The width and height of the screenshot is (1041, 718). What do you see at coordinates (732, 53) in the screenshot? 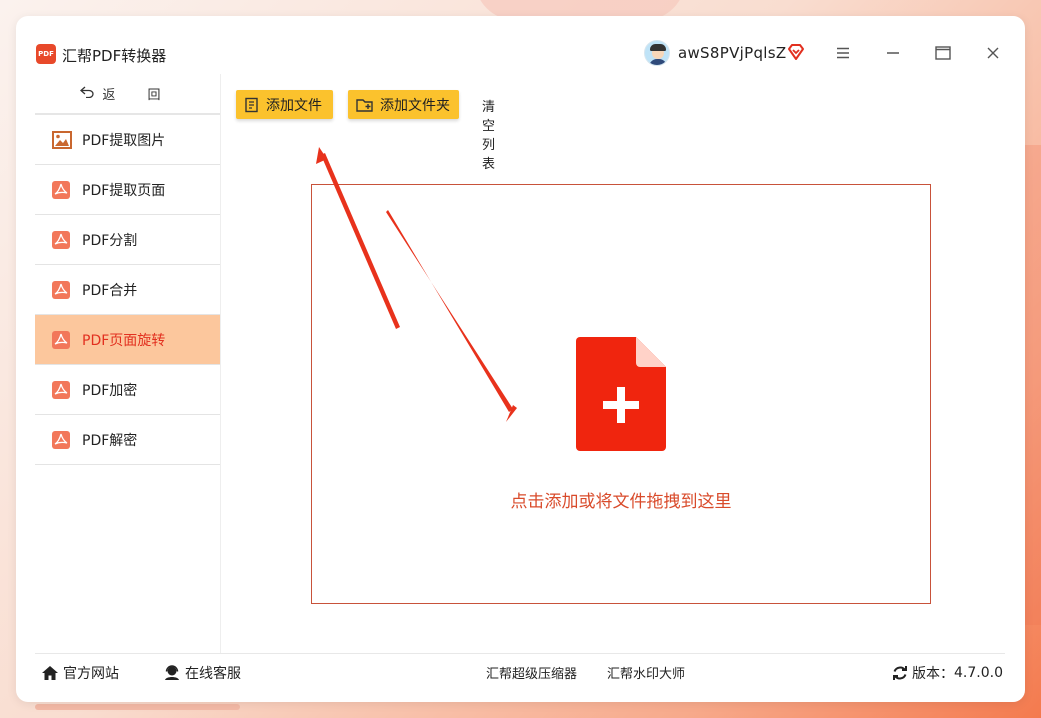
I see `username: awS8PVjPqlsZ` at bounding box center [732, 53].